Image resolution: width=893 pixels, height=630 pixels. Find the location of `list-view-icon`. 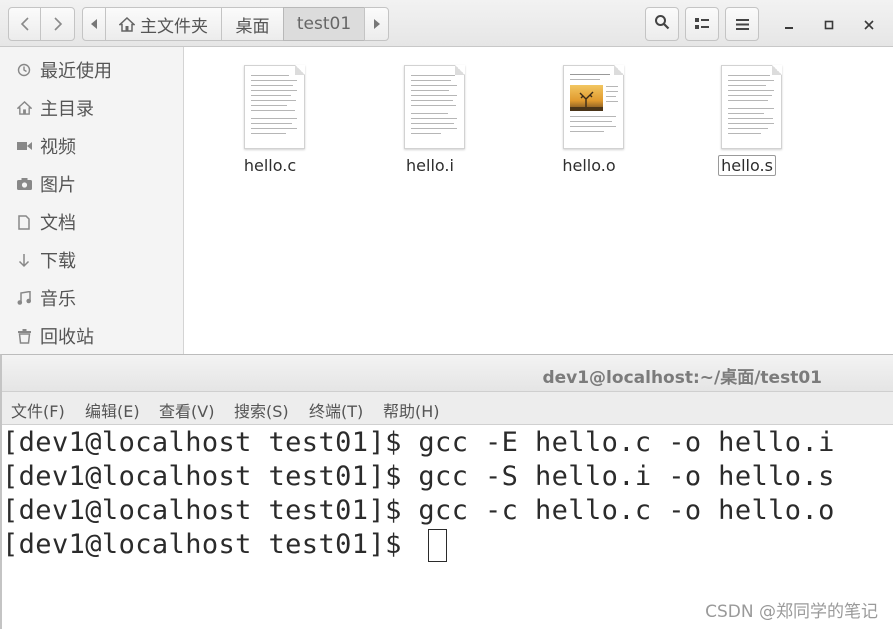

list-view-icon is located at coordinates (702, 24).